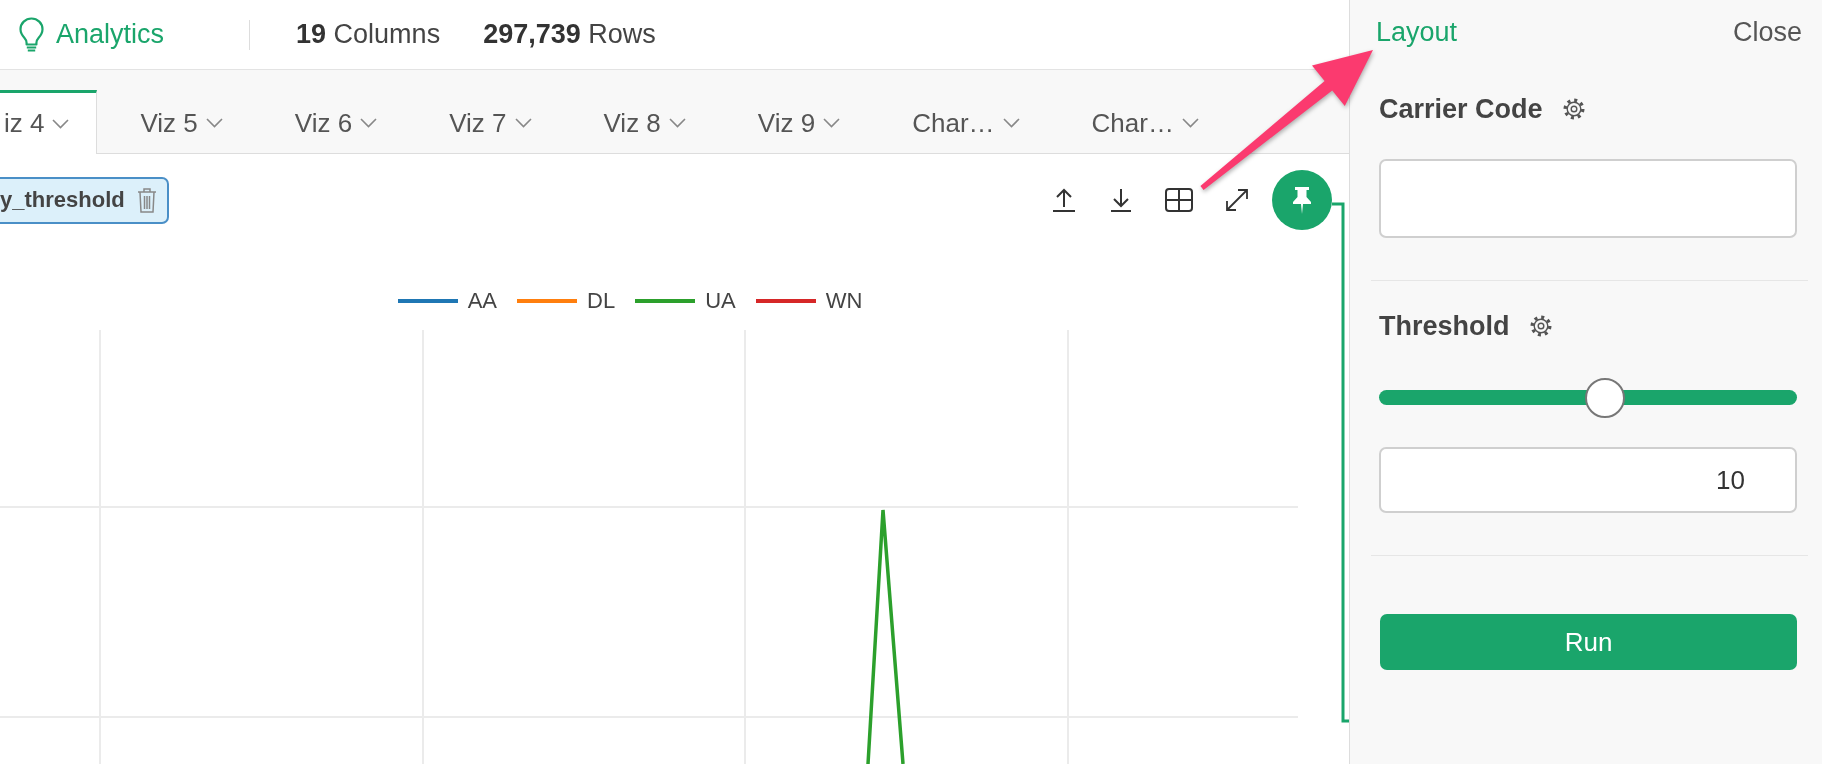 The image size is (1822, 764). I want to click on close-button: Close, so click(1767, 32).